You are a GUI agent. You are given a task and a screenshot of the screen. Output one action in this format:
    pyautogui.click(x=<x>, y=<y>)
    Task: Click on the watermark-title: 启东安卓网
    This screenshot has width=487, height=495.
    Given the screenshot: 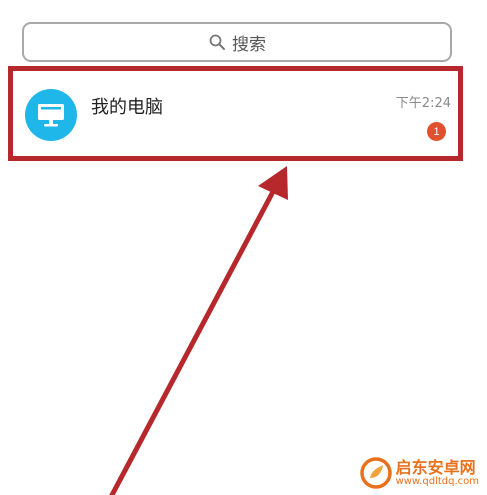 What is the action you would take?
    pyautogui.click(x=435, y=467)
    